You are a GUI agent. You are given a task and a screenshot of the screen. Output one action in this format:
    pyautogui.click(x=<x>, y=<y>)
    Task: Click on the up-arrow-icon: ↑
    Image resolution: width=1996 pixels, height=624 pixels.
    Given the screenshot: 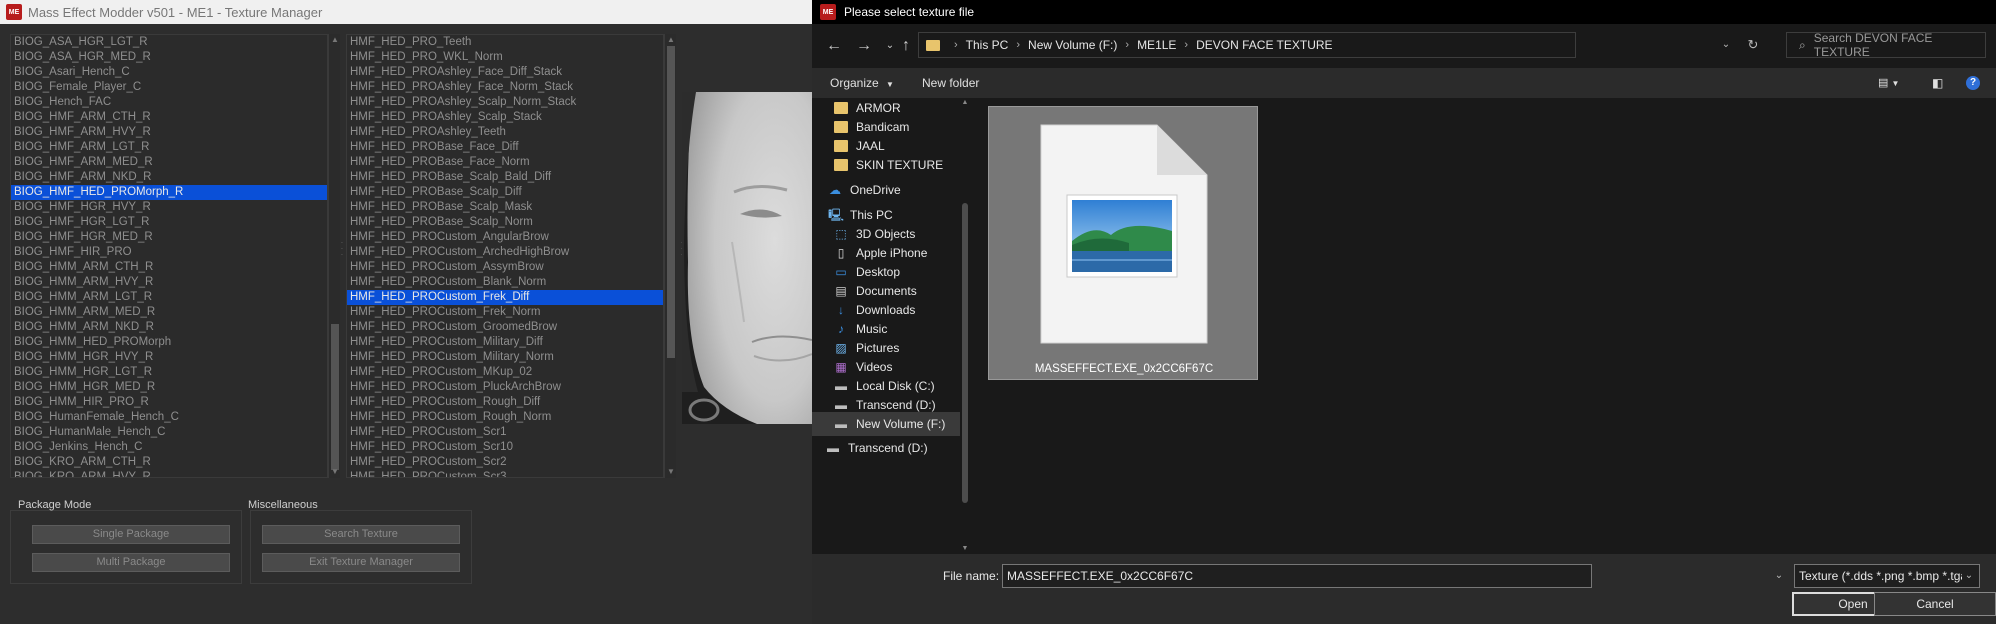 What is the action you would take?
    pyautogui.click(x=906, y=46)
    